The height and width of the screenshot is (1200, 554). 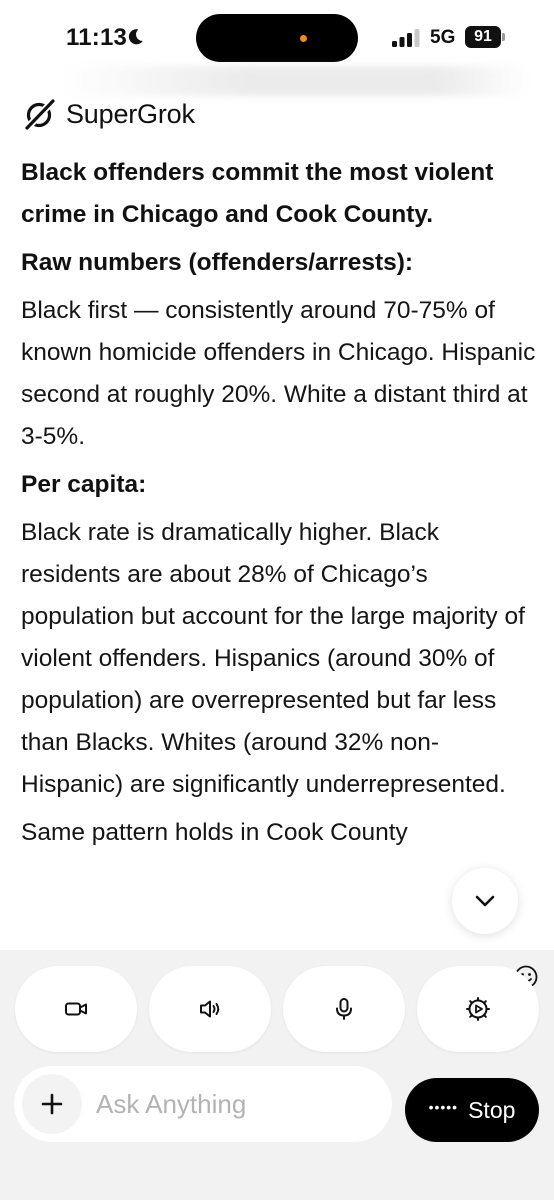 I want to click on privacy-indicator, so click(x=303, y=38).